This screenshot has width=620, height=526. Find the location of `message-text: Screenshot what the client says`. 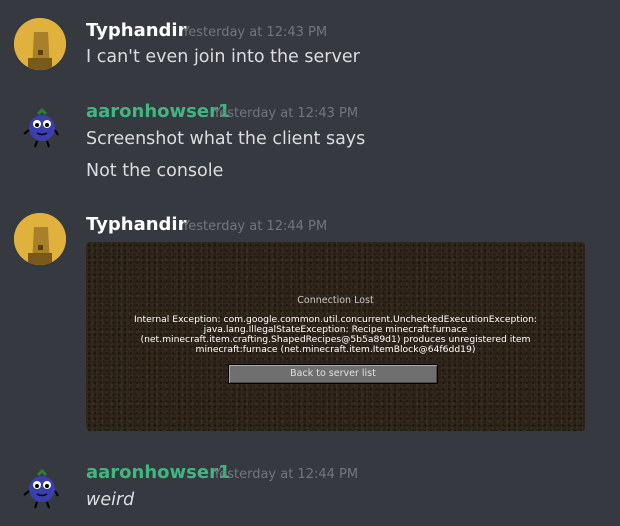

message-text: Screenshot what the client says is located at coordinates (226, 139).